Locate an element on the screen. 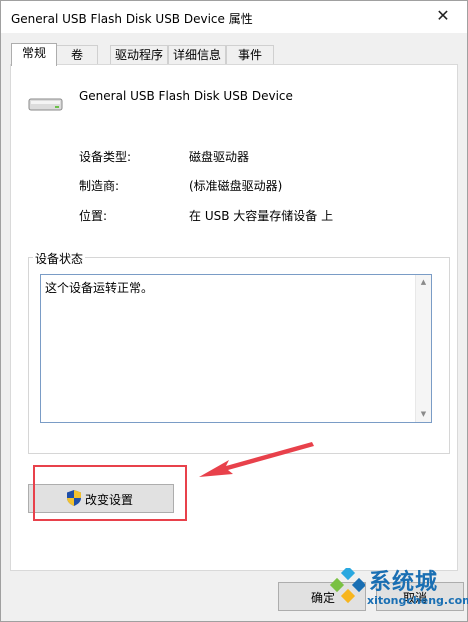  device-status-text: 这个设备运转正常。 is located at coordinates (99, 288).